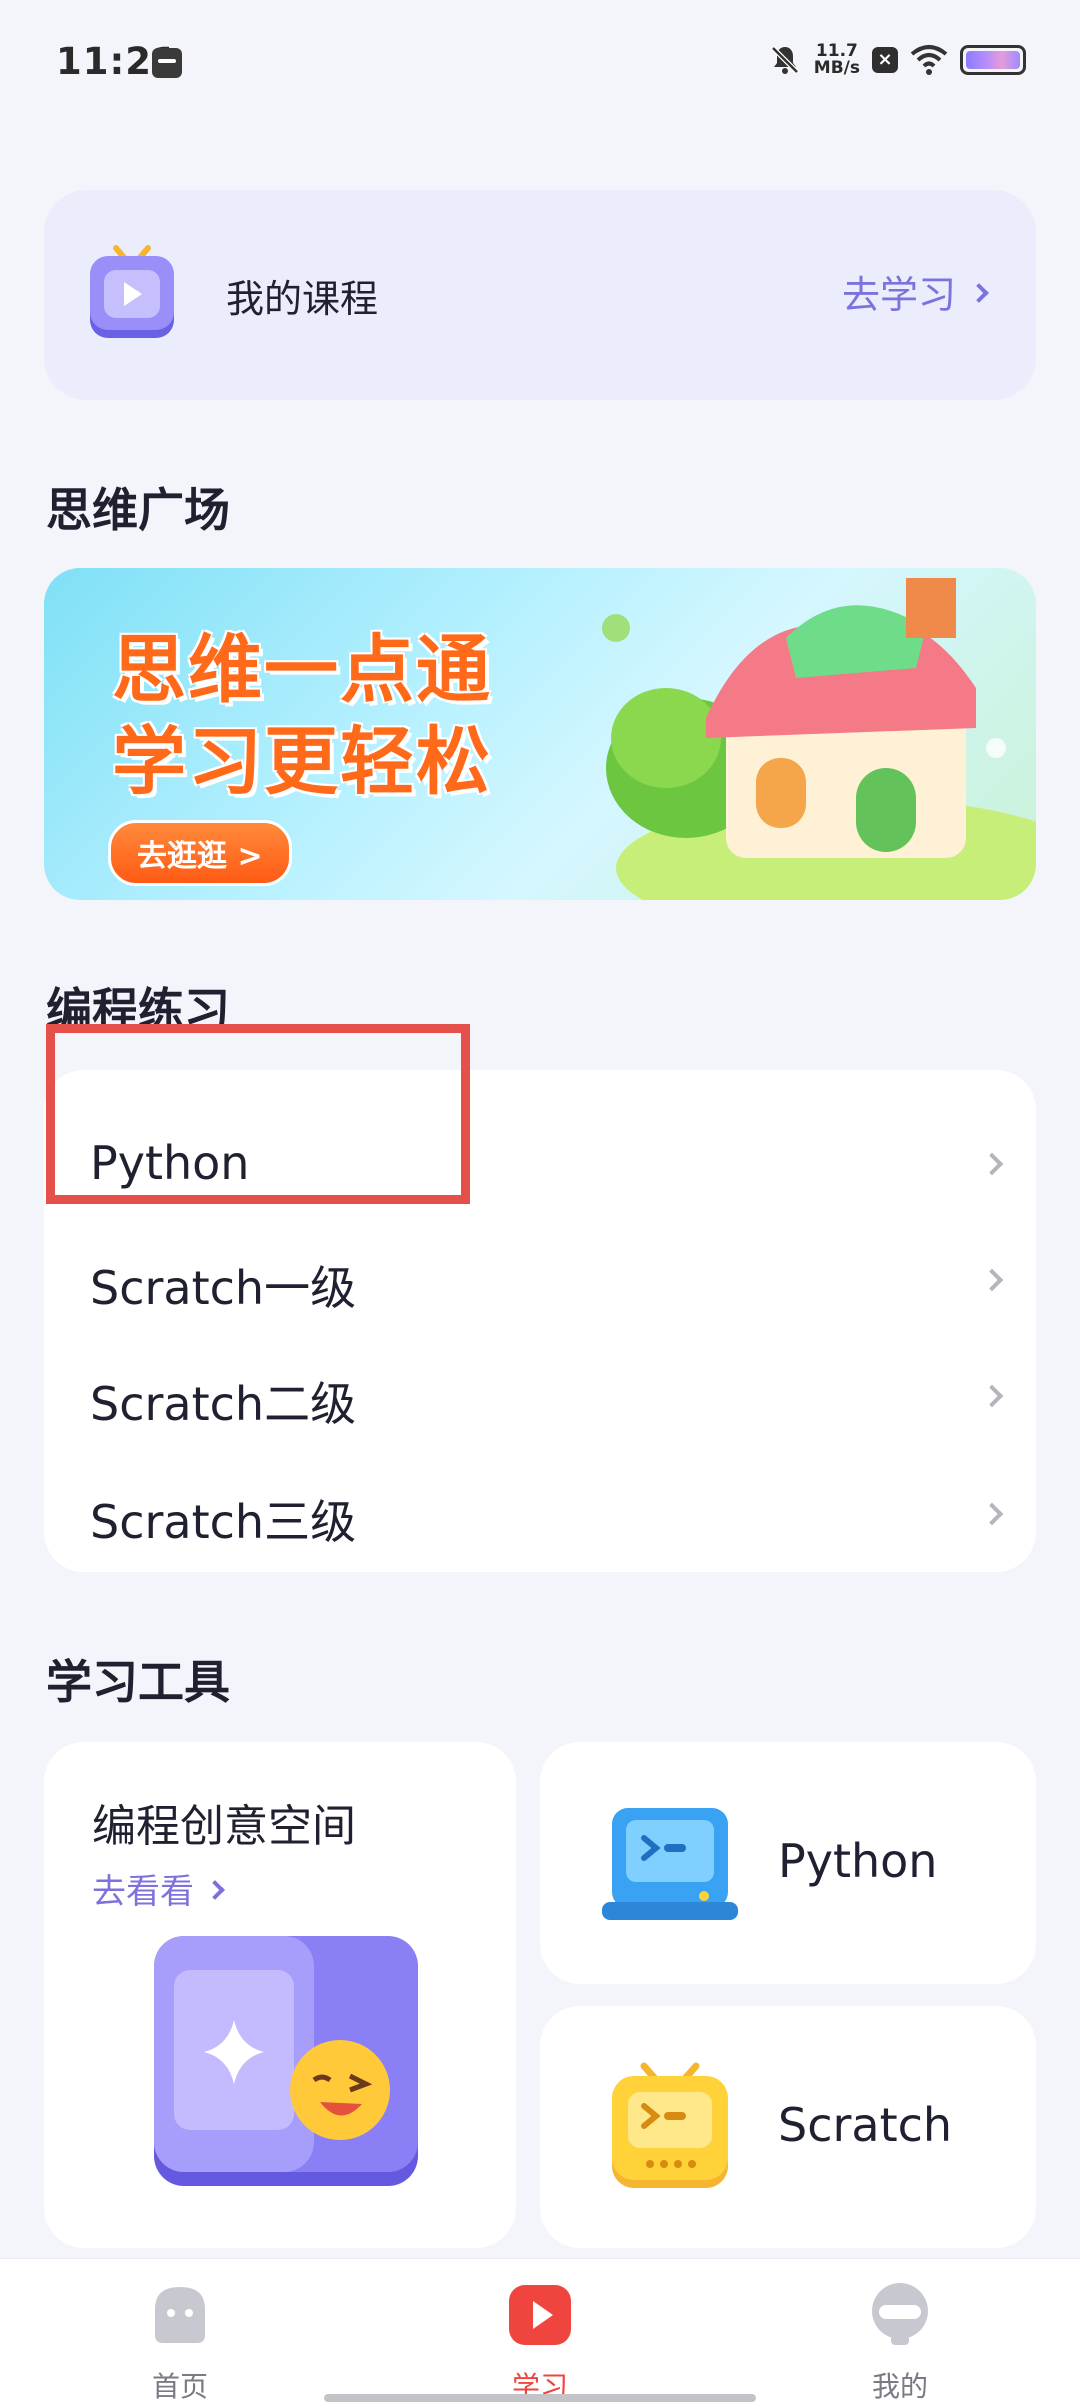 Image resolution: width=1080 pixels, height=2408 pixels. Describe the element at coordinates (167, 63) in the screenshot. I see `notification-icon` at that location.